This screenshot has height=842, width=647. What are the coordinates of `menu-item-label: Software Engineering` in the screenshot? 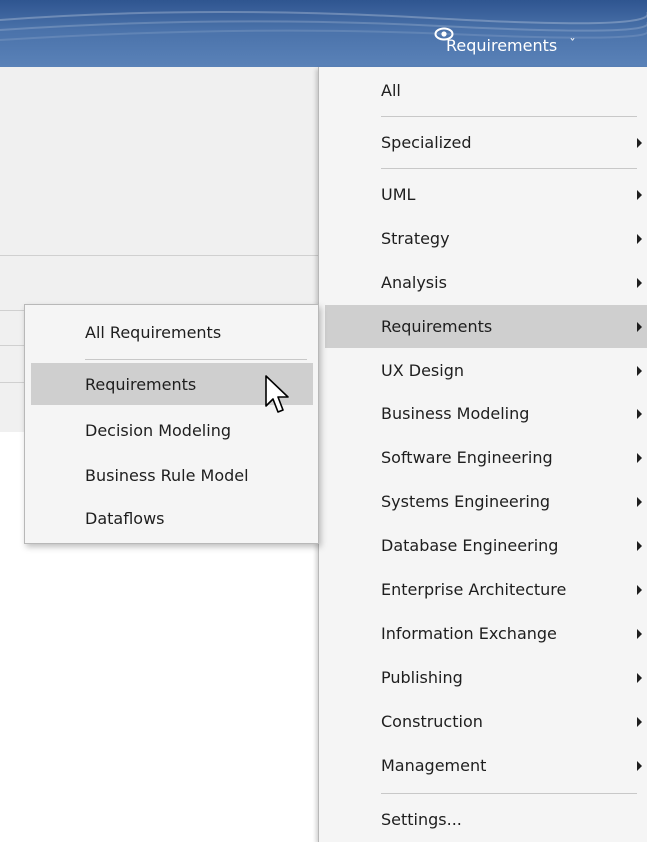 It's located at (467, 457).